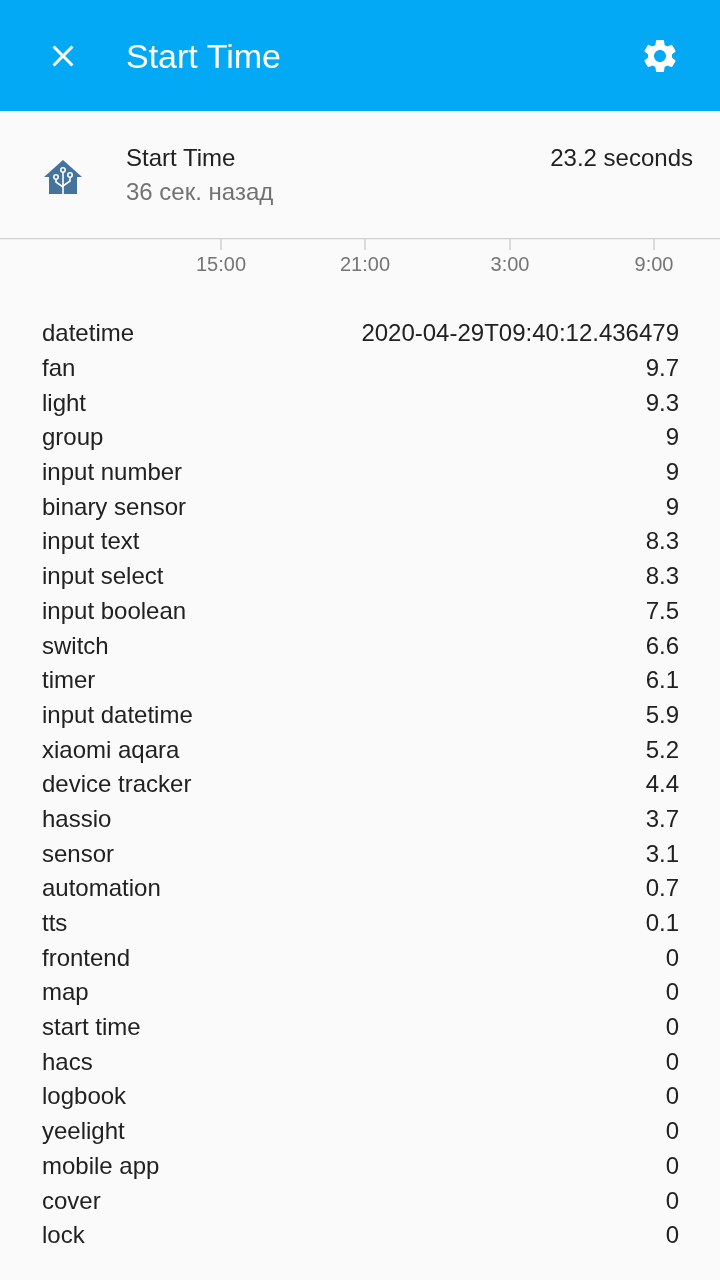 This screenshot has height=1280, width=720. I want to click on attribute-name: group, so click(73, 437).